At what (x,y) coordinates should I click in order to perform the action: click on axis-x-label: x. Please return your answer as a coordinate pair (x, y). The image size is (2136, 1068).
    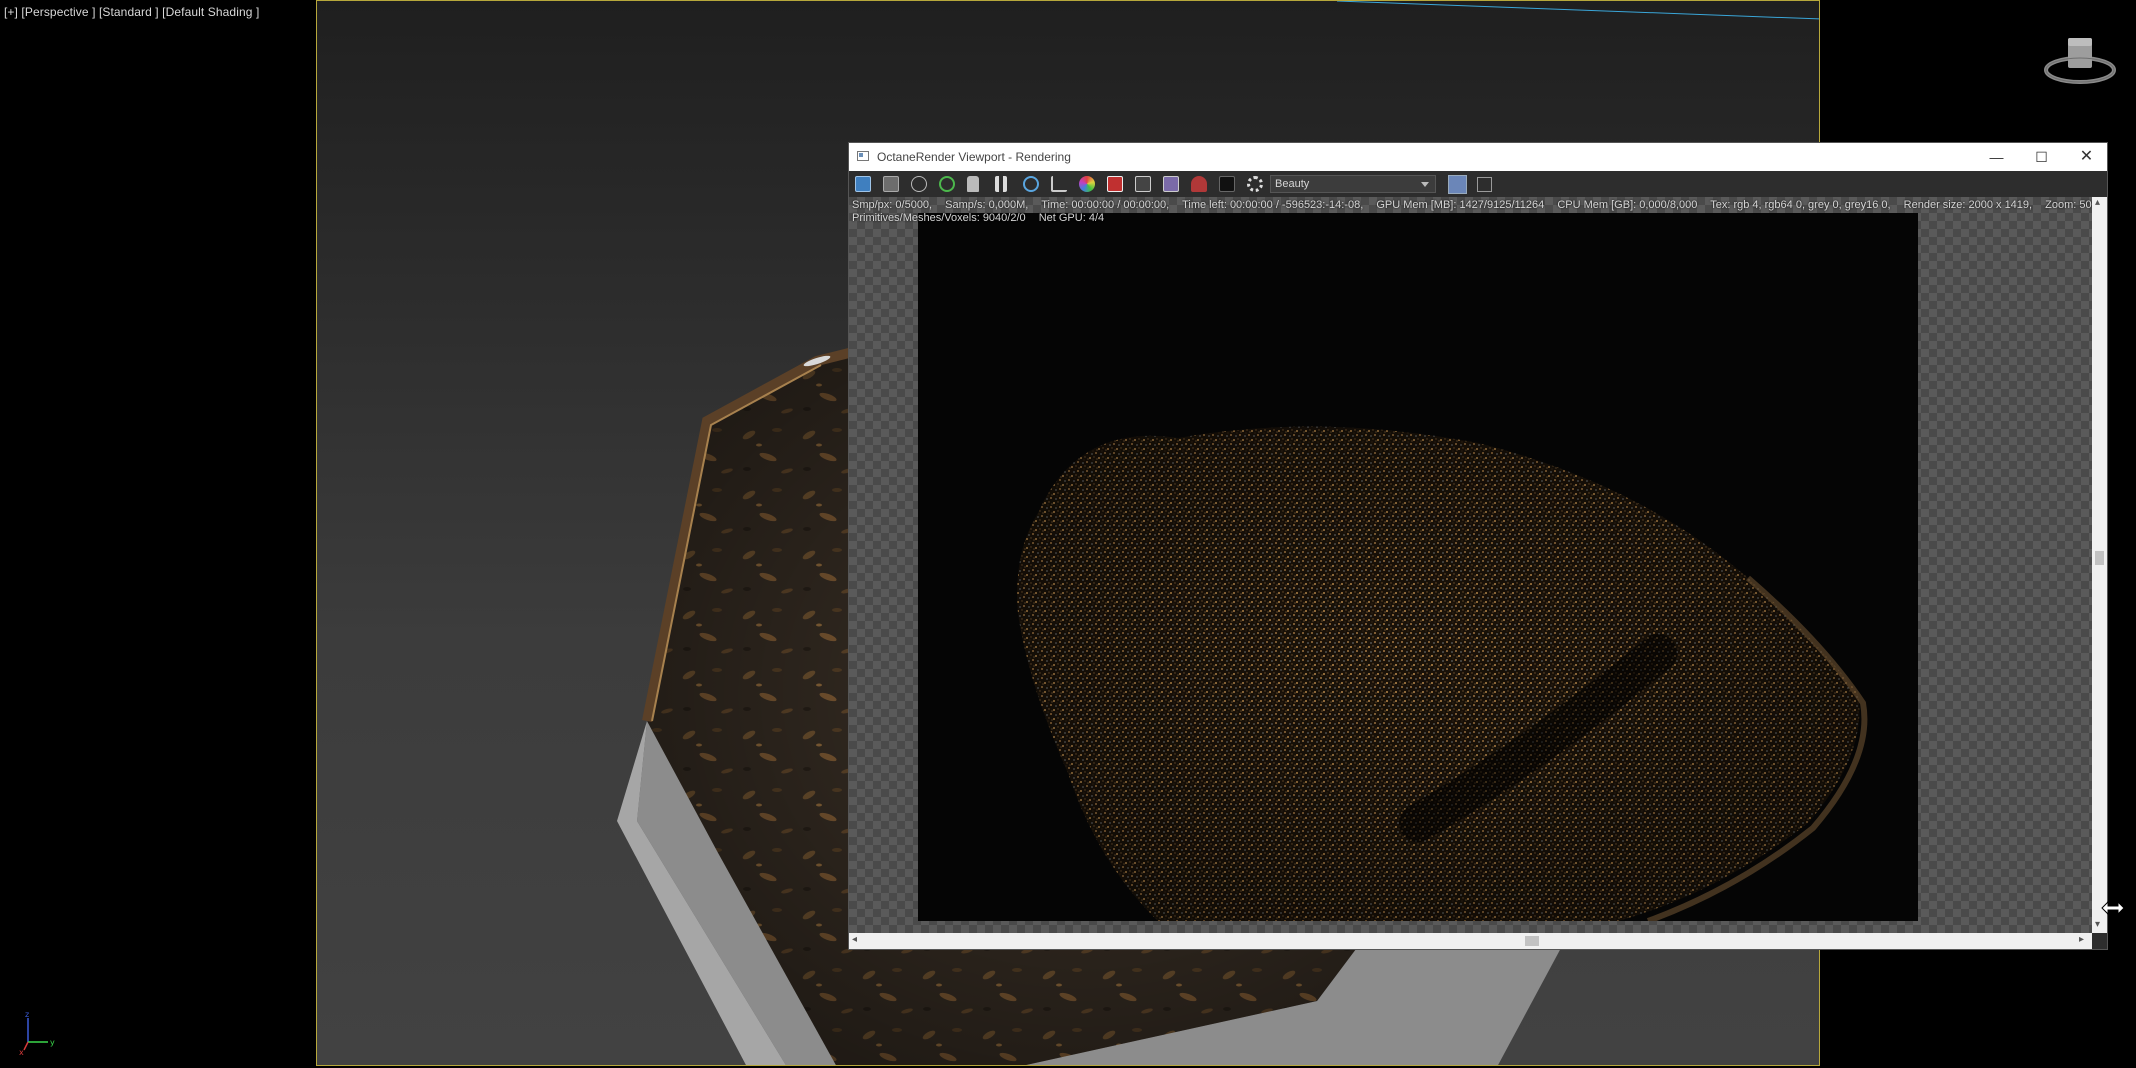
    Looking at the image, I should click on (21, 1052).